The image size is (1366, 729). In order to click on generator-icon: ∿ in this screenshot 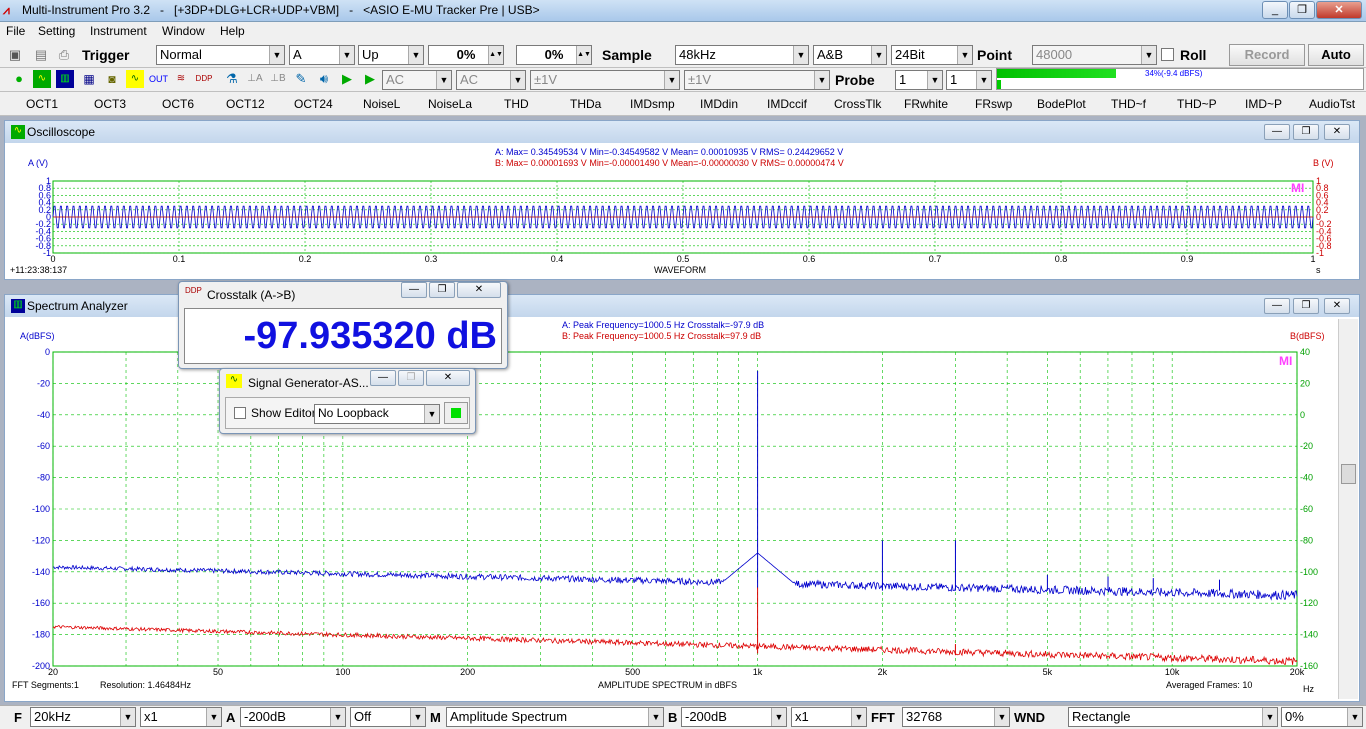, I will do `click(135, 79)`.